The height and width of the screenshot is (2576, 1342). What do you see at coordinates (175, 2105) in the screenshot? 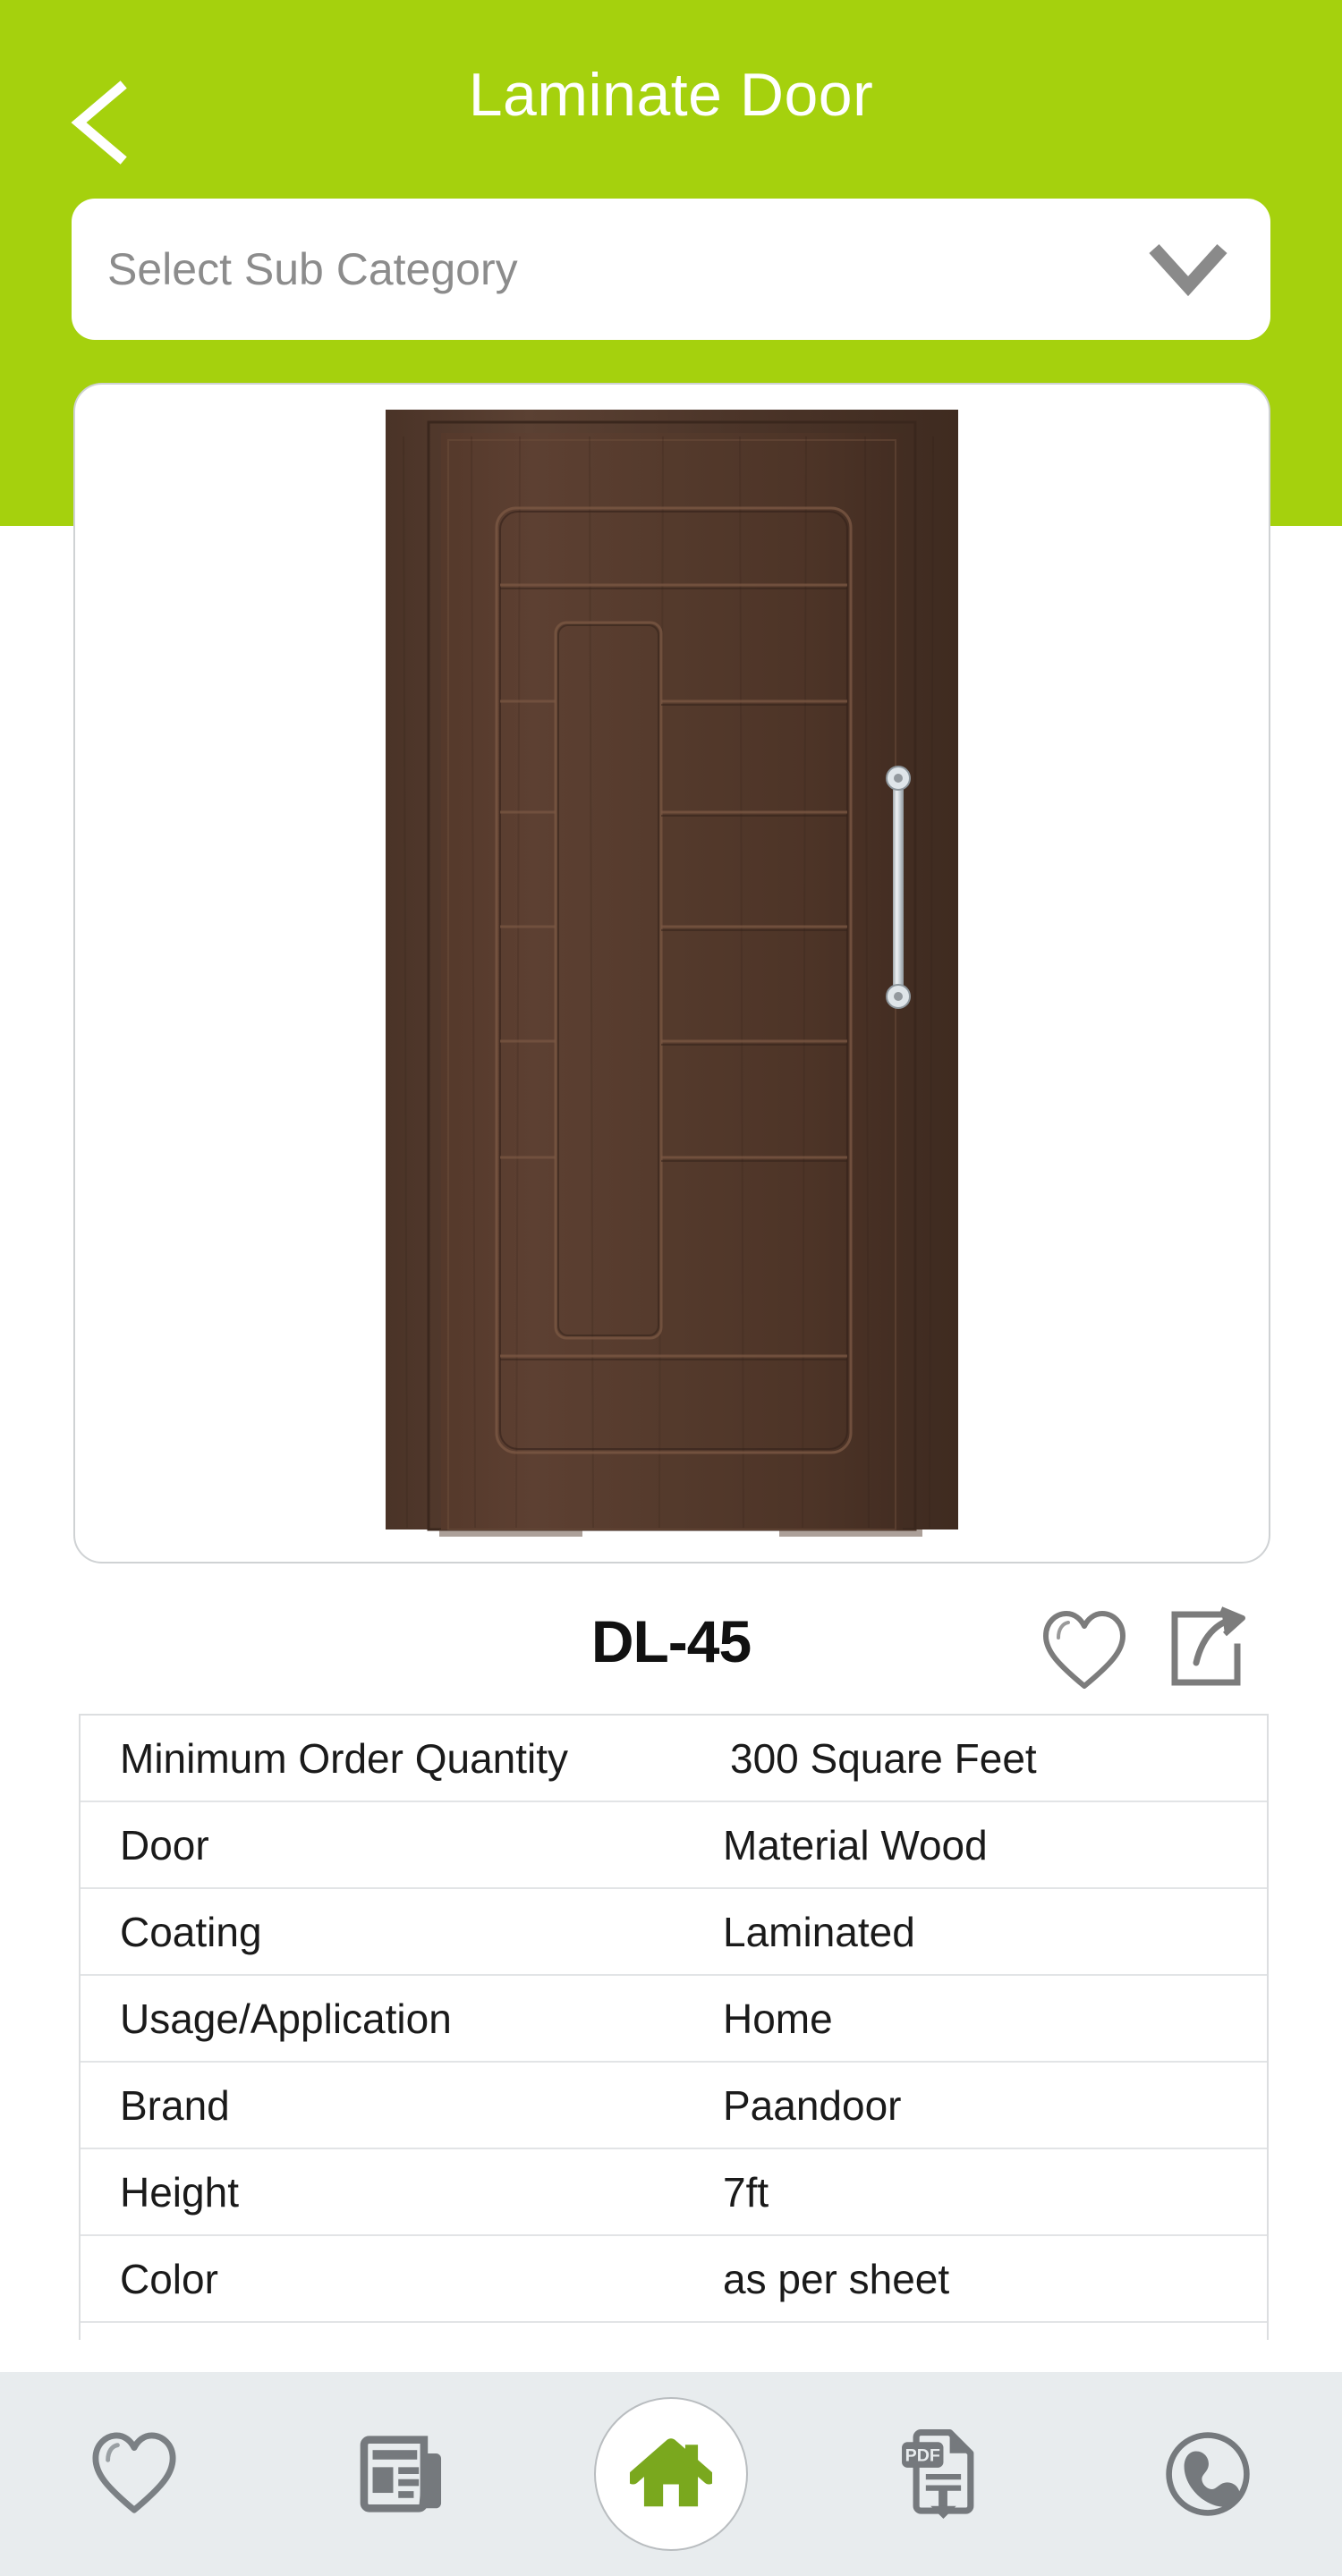
I see `spec-key: Brand` at bounding box center [175, 2105].